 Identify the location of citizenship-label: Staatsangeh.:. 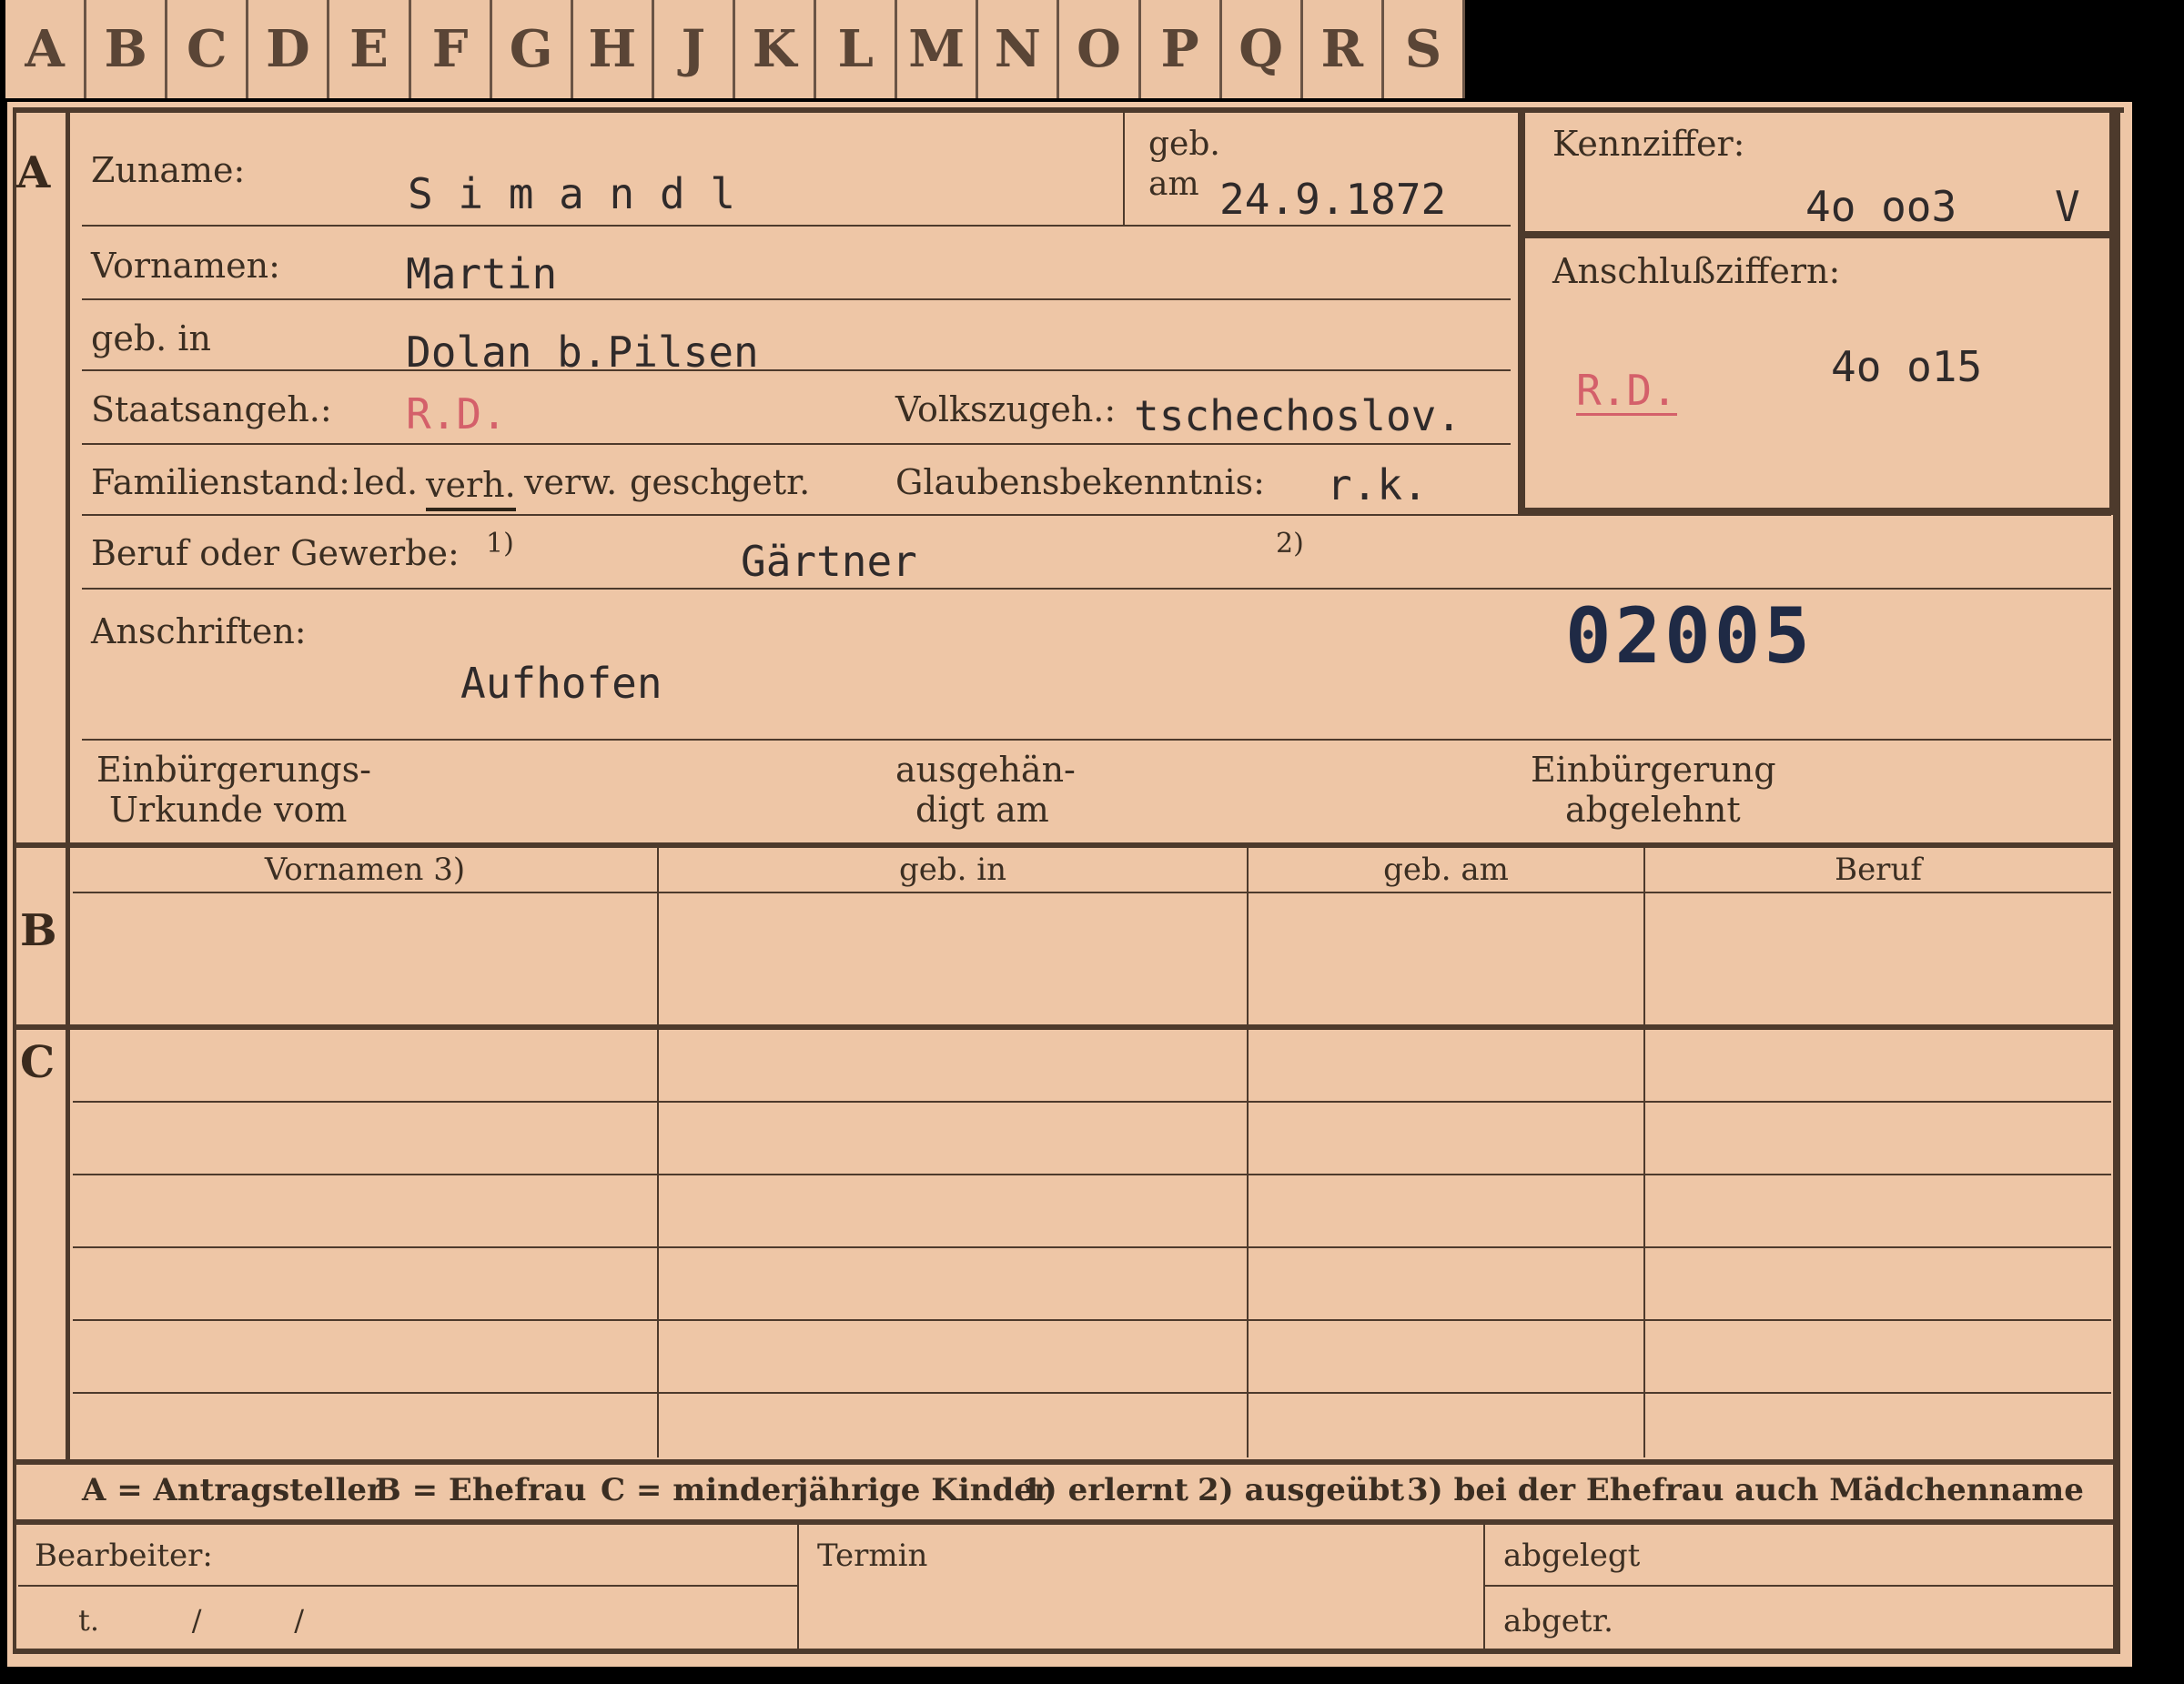
(211, 409).